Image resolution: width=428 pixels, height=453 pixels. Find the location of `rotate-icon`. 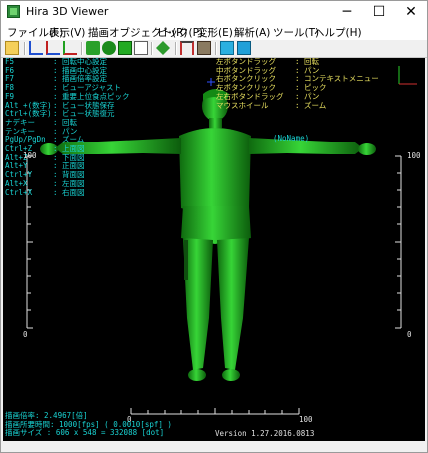

rotate-icon is located at coordinates (109, 48).